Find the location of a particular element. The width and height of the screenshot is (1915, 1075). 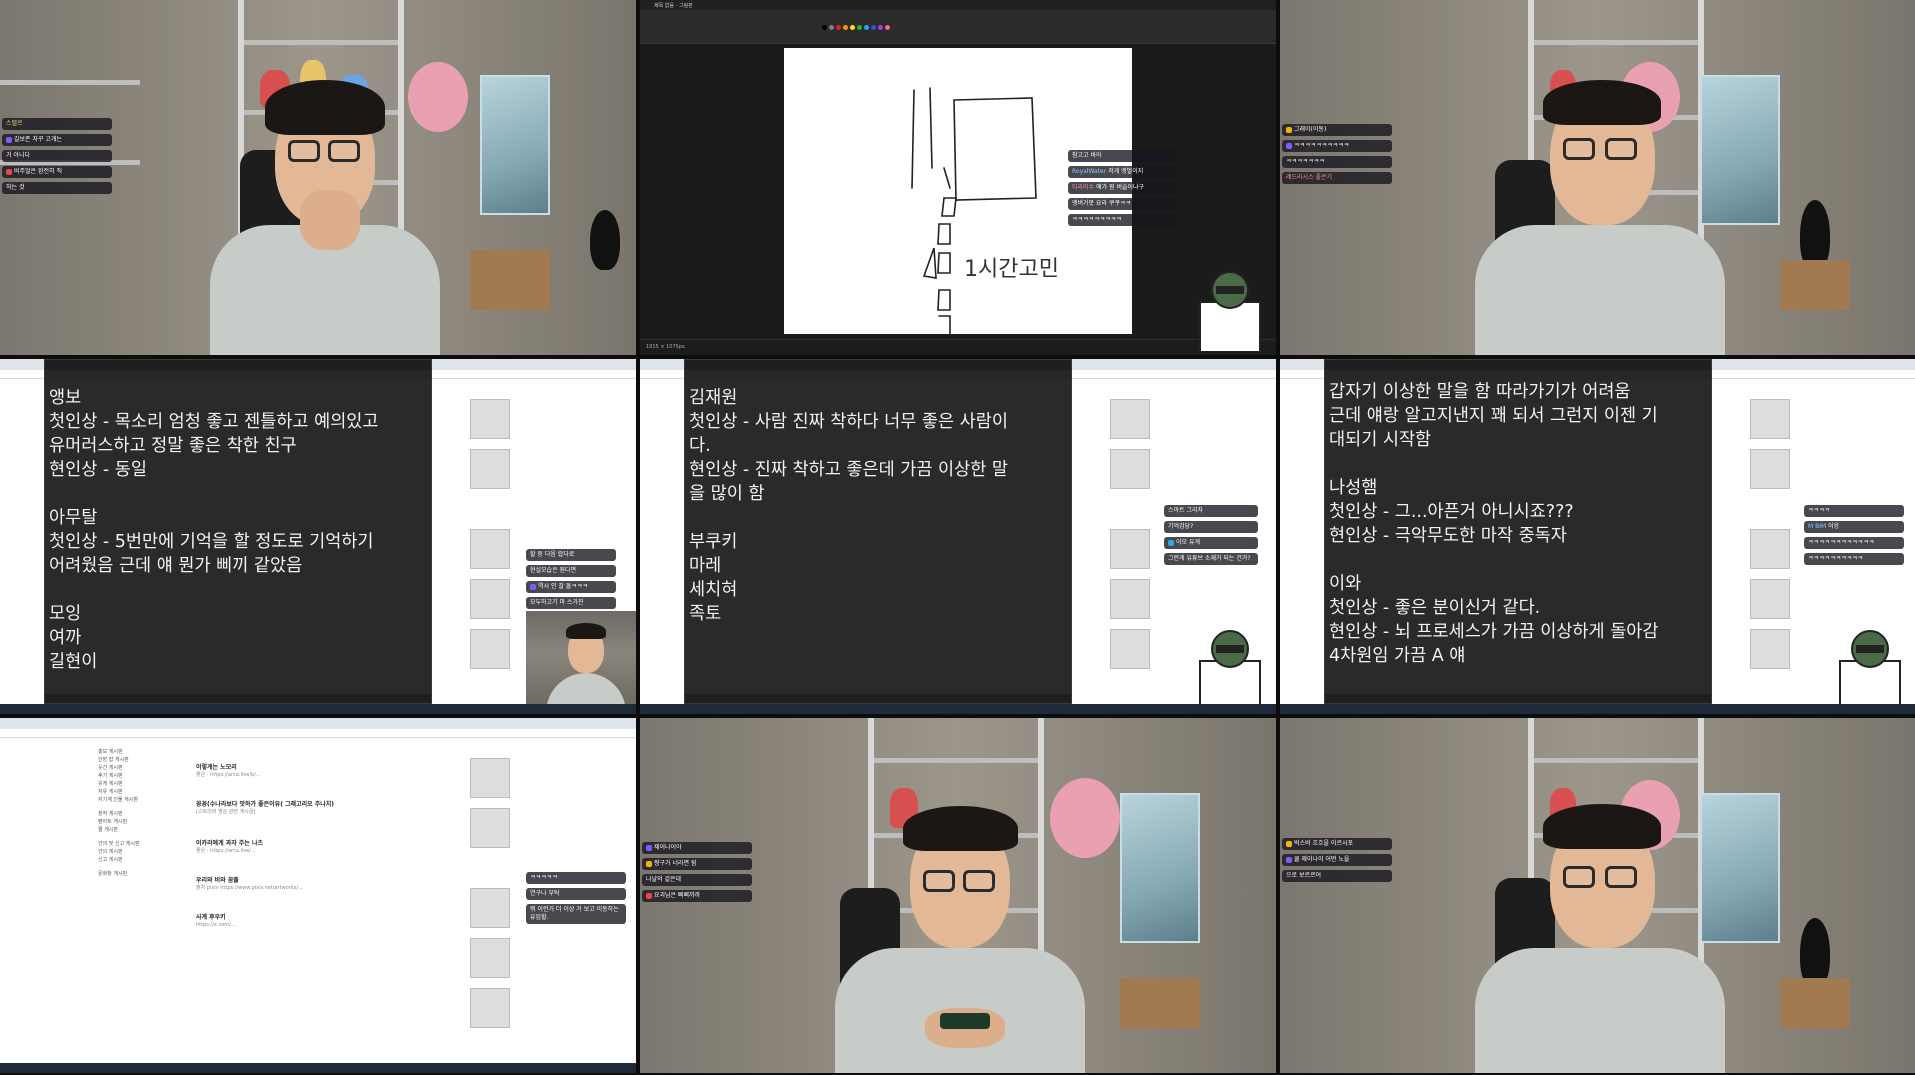

chat-message: 그런게 유튜브 소재가 되는 건가? is located at coordinates (1211, 559).